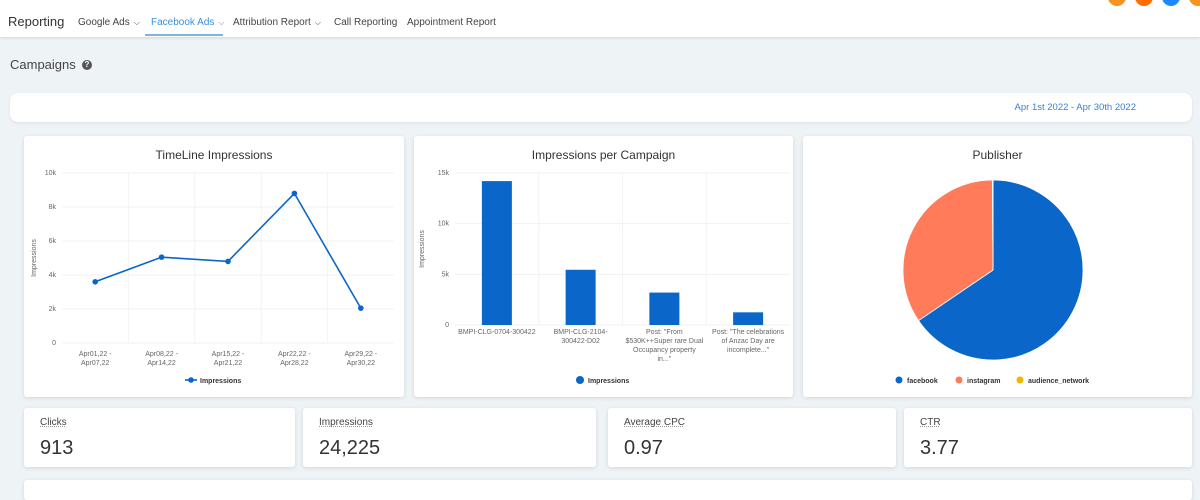 The width and height of the screenshot is (1200, 500). What do you see at coordinates (87, 65) in the screenshot?
I see `help-icon: ?` at bounding box center [87, 65].